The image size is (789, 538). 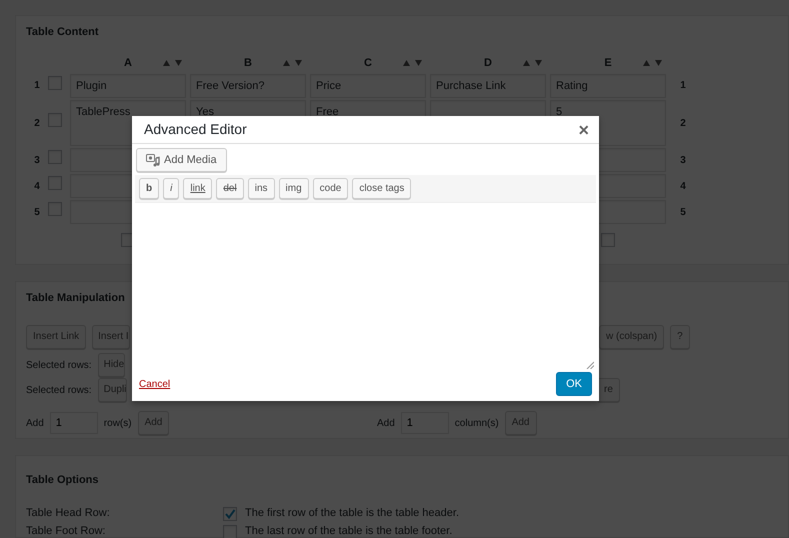 I want to click on media-icon, so click(x=153, y=160).